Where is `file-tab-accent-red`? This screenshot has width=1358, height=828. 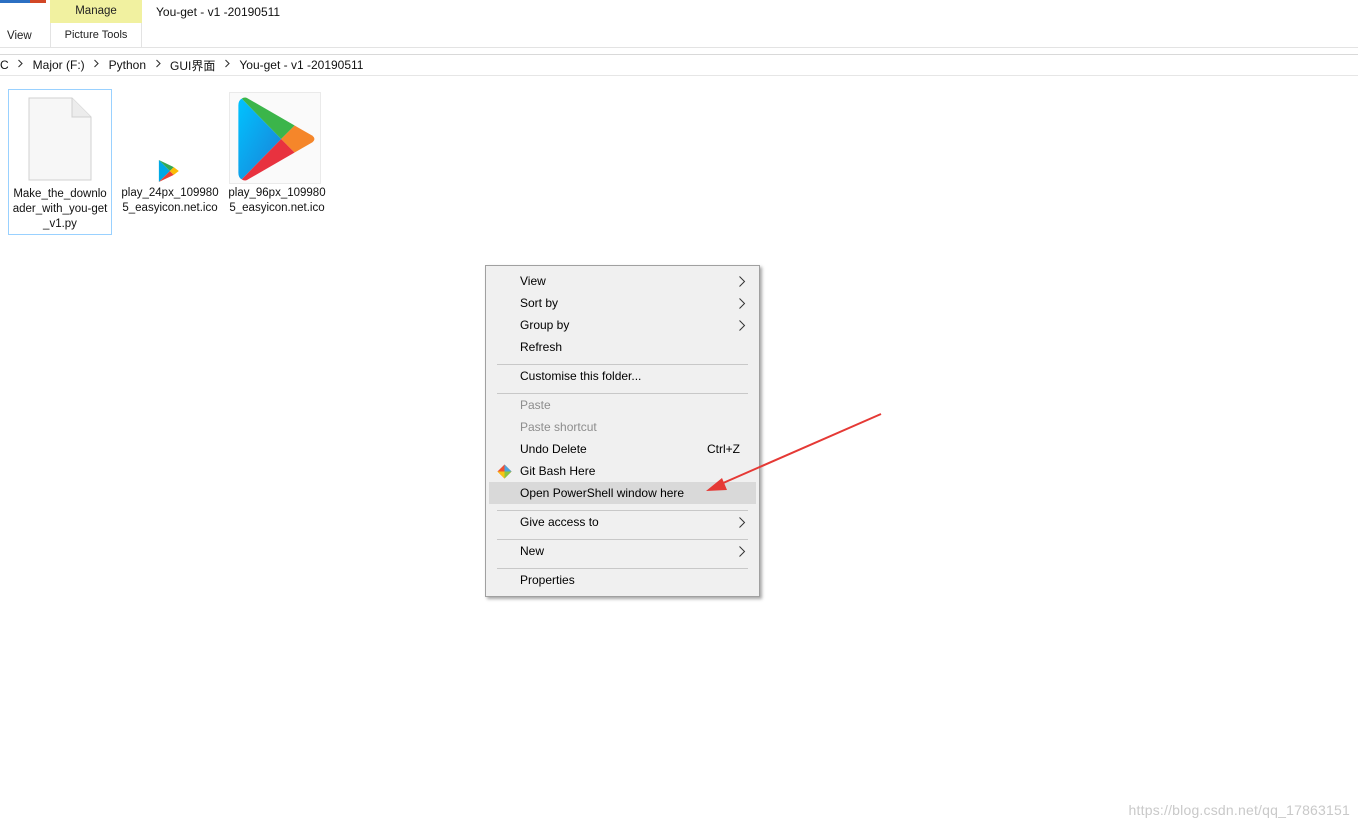 file-tab-accent-red is located at coordinates (38, 1).